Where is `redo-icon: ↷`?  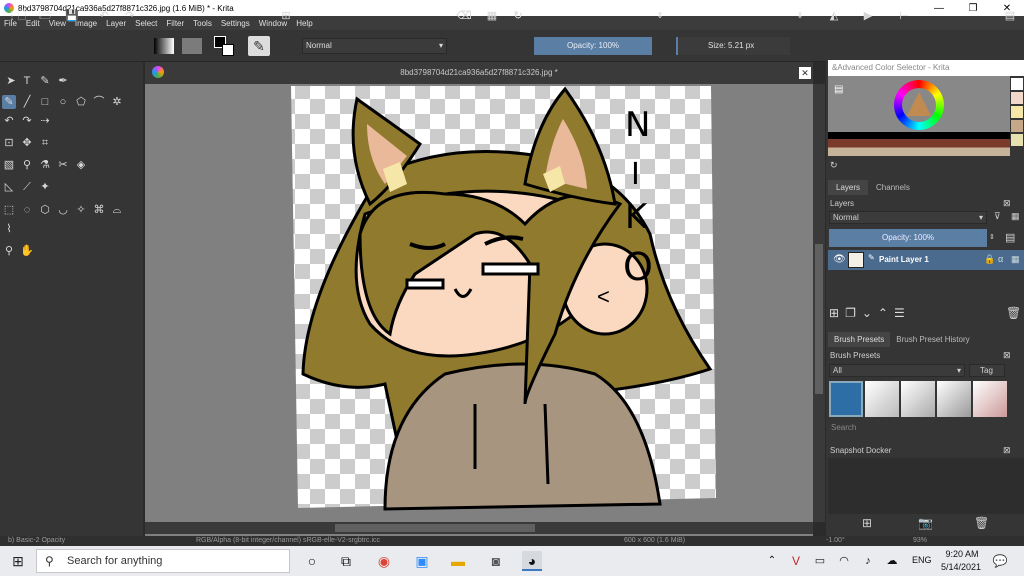 redo-icon: ↷ is located at coordinates (130, 16).